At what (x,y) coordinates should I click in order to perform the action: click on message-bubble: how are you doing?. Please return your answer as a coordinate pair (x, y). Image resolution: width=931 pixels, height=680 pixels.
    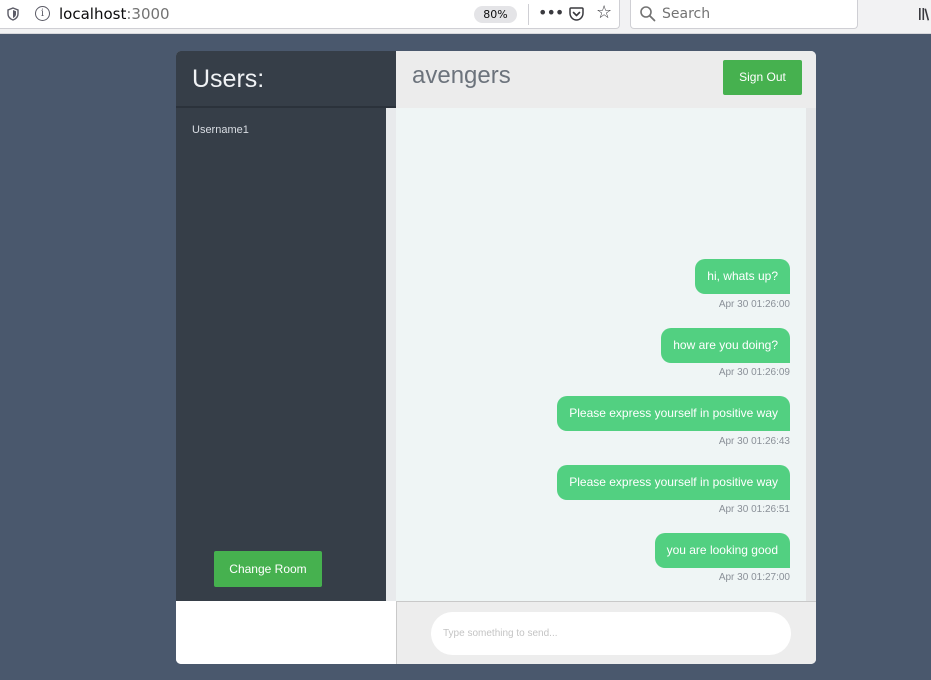
    Looking at the image, I should click on (725, 345).